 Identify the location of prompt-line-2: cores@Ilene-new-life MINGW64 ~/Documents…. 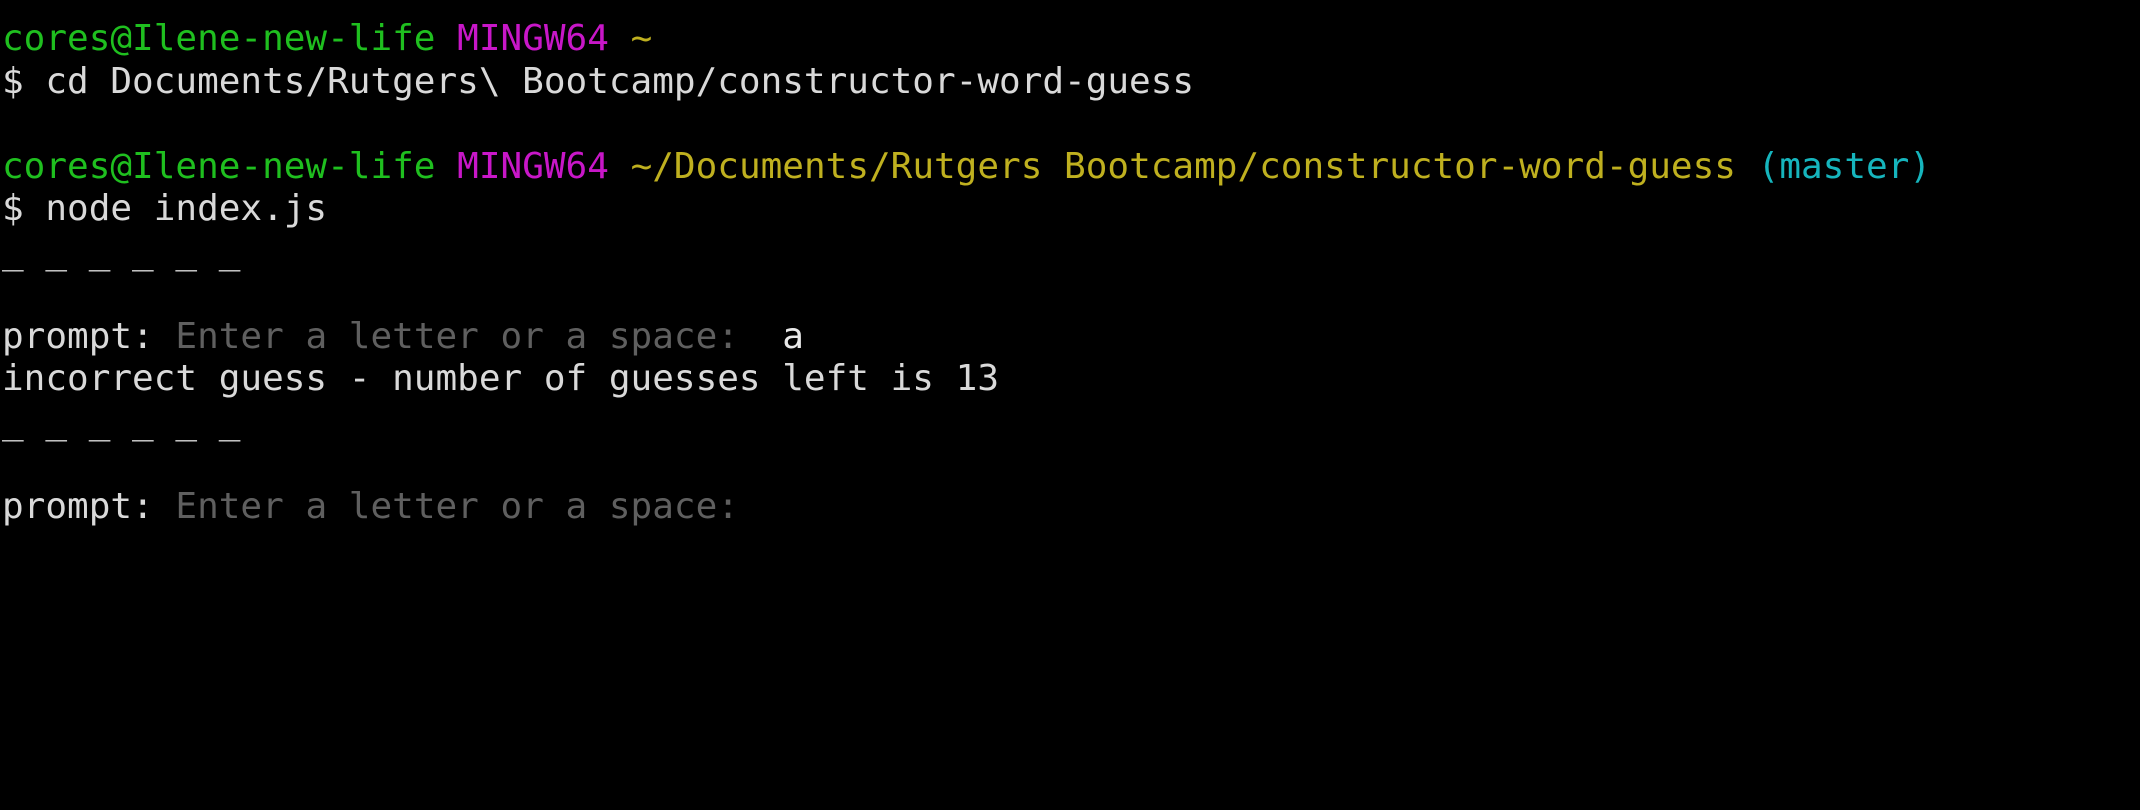
(1067, 167).